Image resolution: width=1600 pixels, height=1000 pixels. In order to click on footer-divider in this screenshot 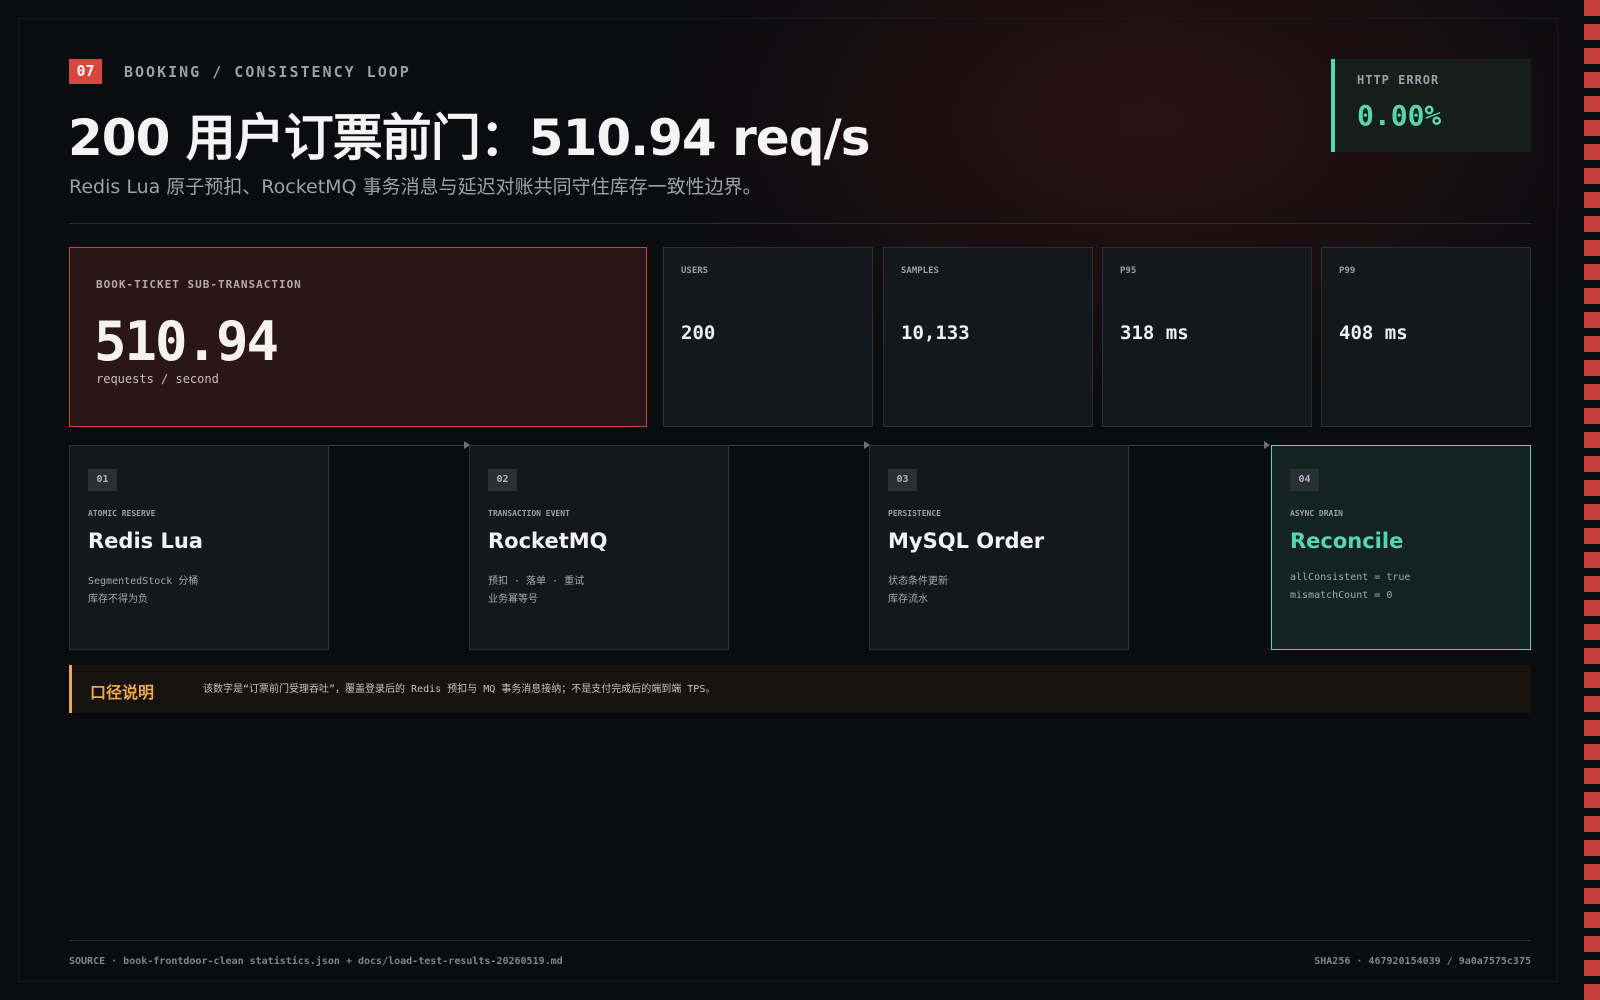, I will do `click(800, 940)`.